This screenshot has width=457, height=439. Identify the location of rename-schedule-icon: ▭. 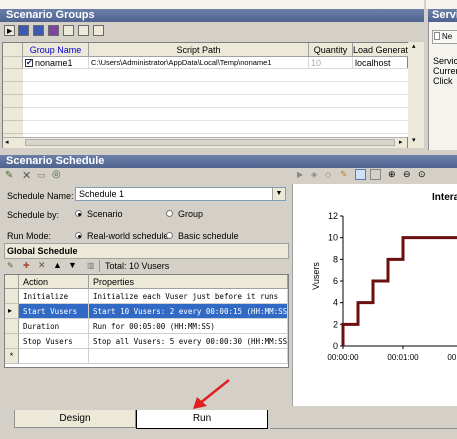
(41, 175).